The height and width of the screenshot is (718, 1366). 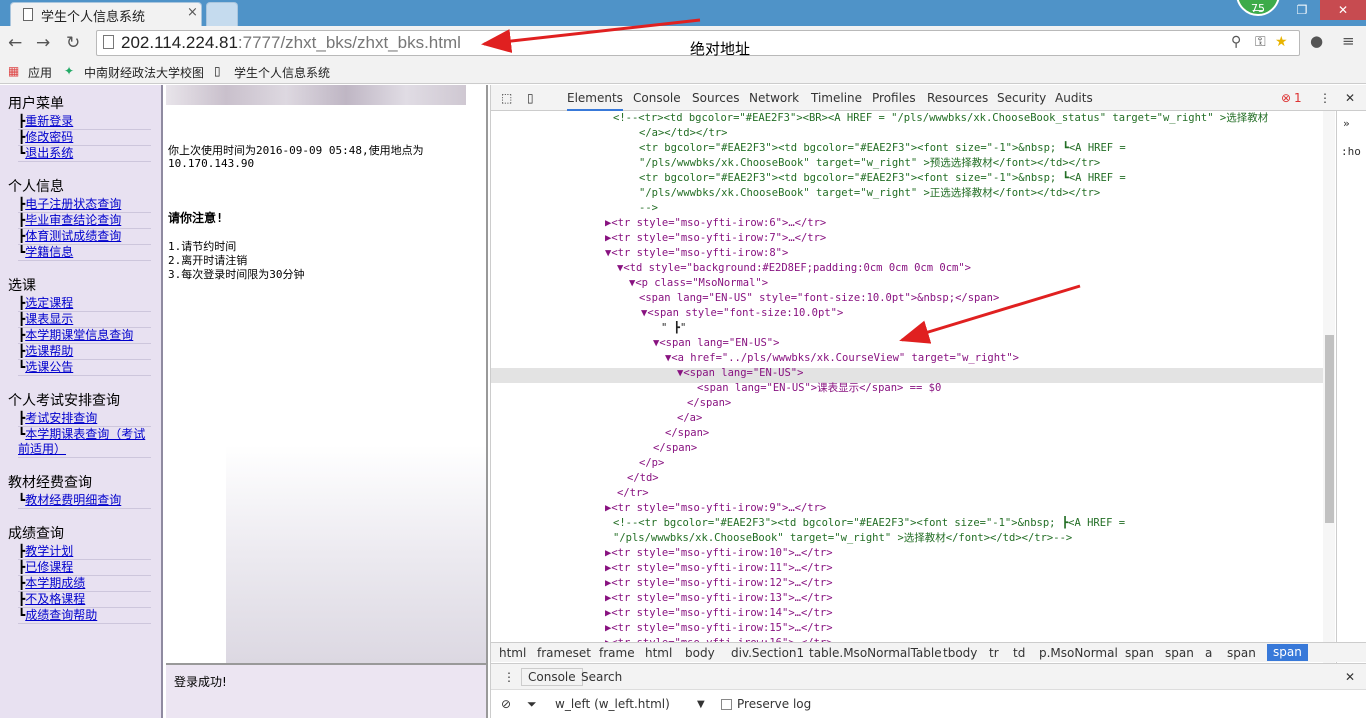 I want to click on dom-node-line: ▶<tr style="mso-yfti-irow:11">…</tr>, so click(x=719, y=568).